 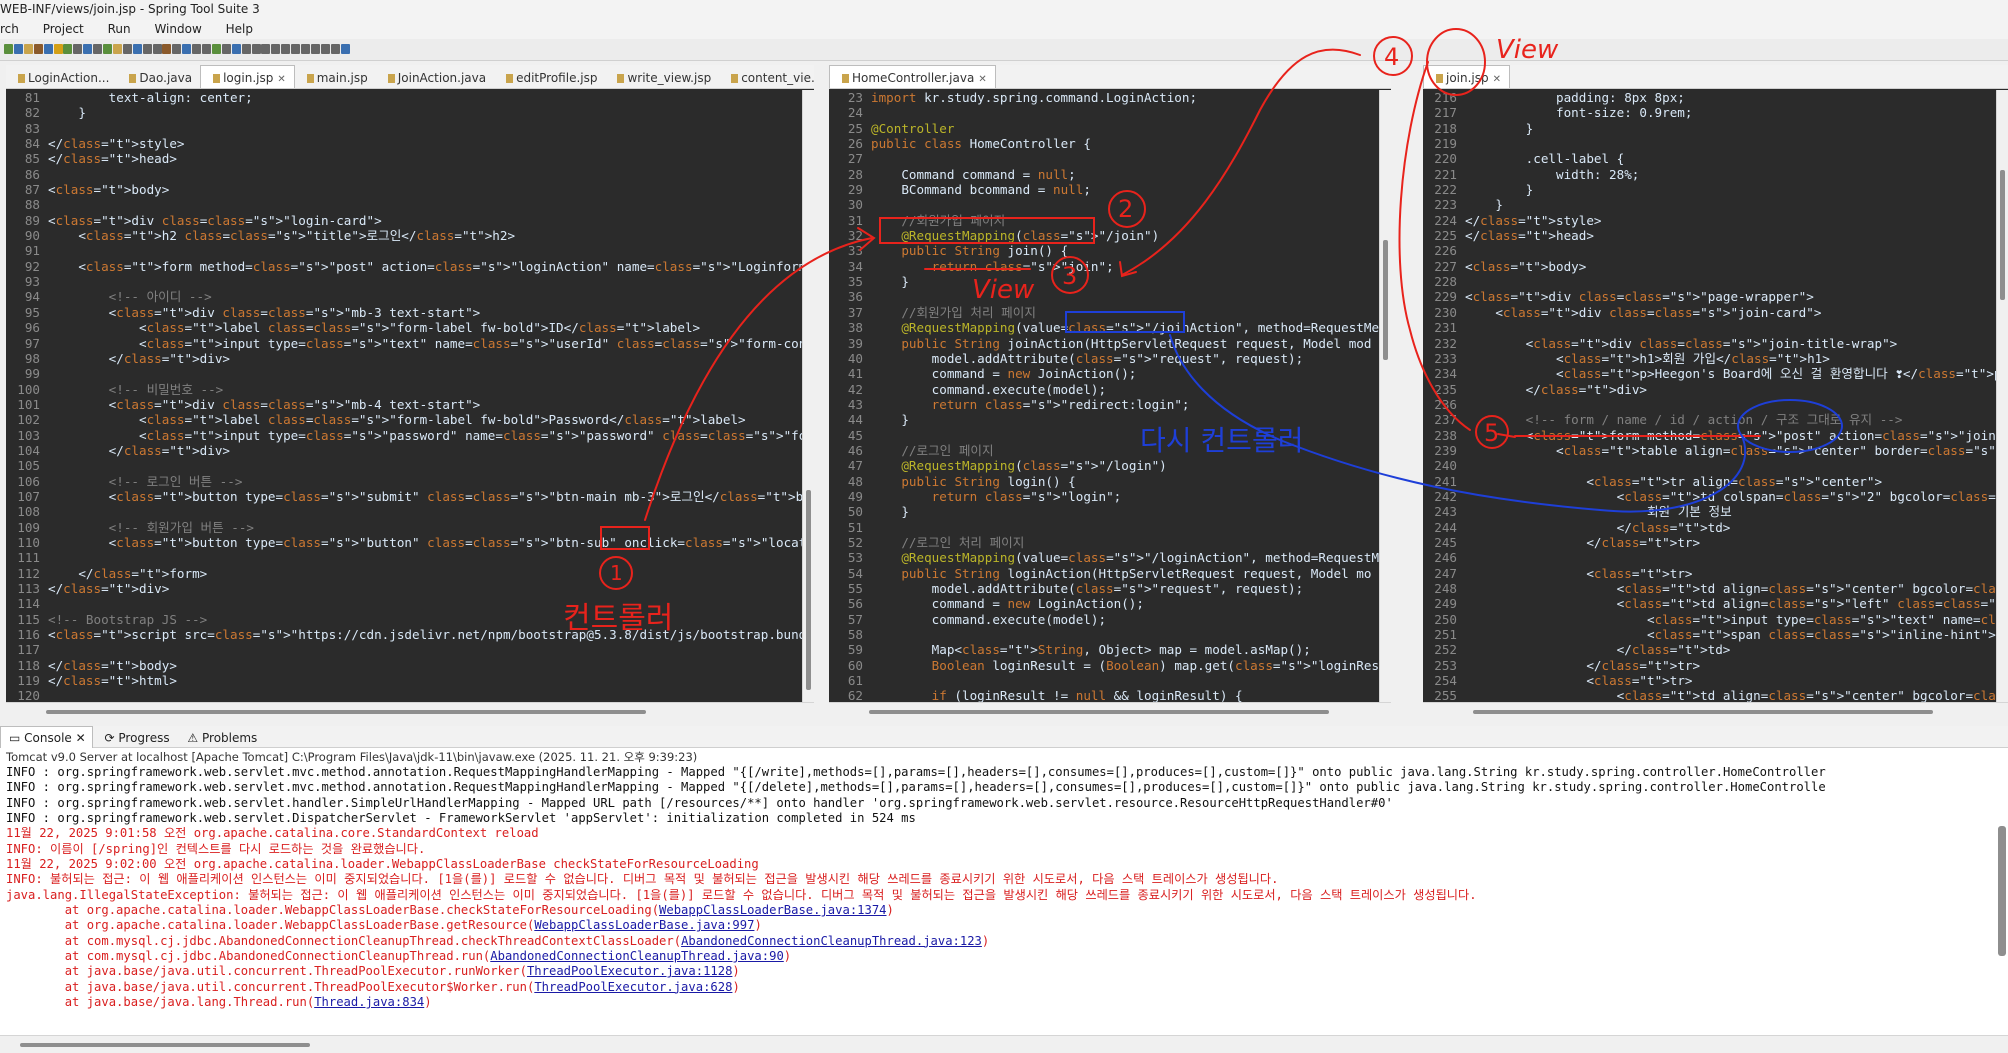 What do you see at coordinates (247, 76) in the screenshot?
I see `editor-tab: login.jsp ✕` at bounding box center [247, 76].